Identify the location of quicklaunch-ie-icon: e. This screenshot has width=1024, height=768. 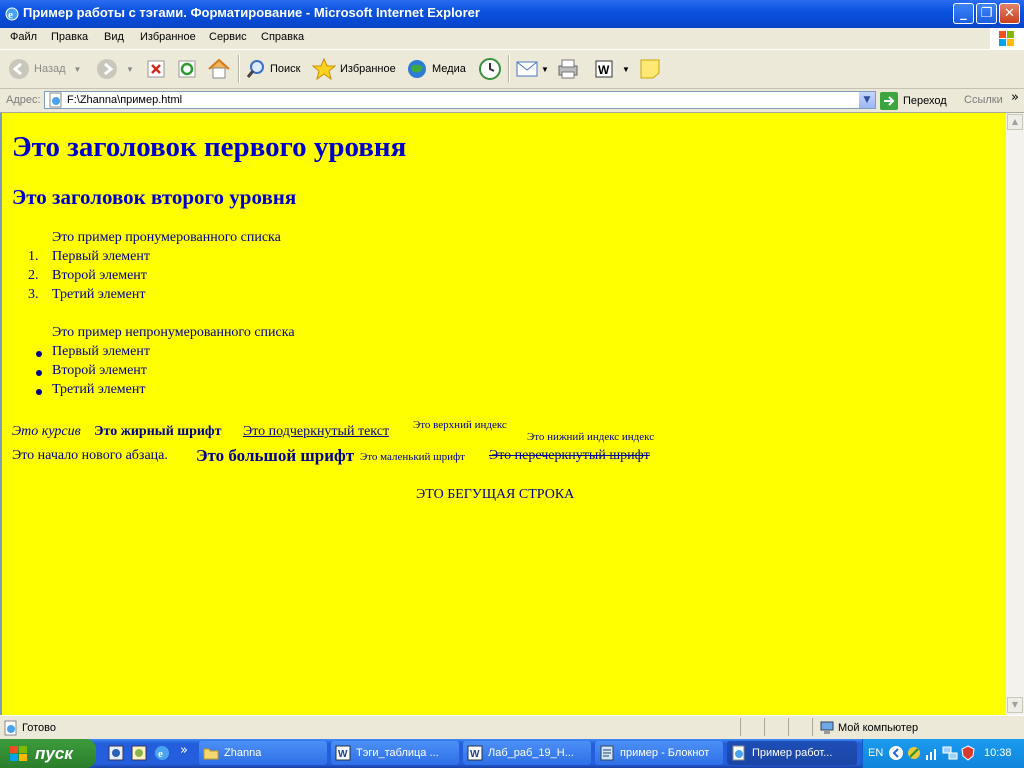
(162, 753).